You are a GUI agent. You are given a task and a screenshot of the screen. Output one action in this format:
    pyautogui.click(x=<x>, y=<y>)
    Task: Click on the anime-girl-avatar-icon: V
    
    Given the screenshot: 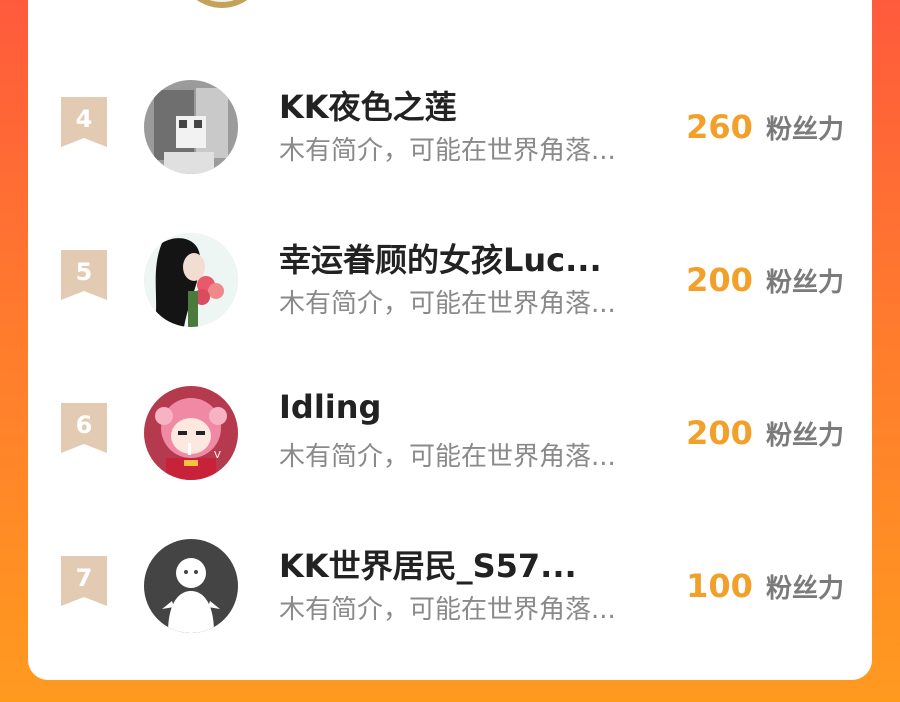 What is the action you would take?
    pyautogui.click(x=191, y=433)
    